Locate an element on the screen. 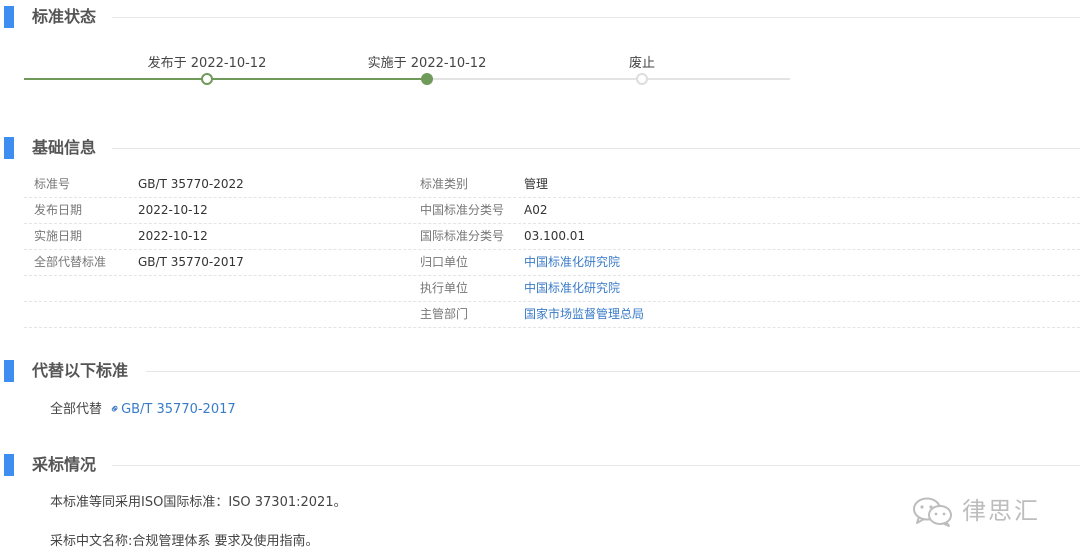  table-row: 发布日期 2022-10-12 中国标准分类号 A02 is located at coordinates (552, 211).